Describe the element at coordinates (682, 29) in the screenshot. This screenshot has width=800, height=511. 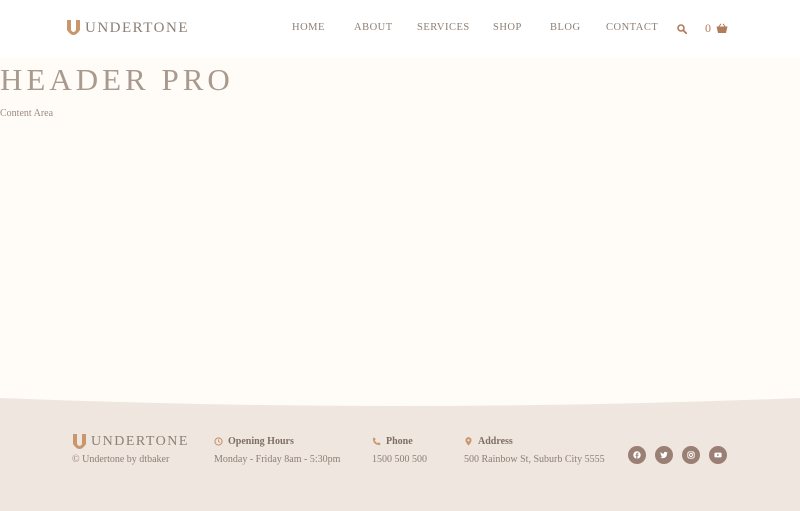
I see `search-icon` at that location.